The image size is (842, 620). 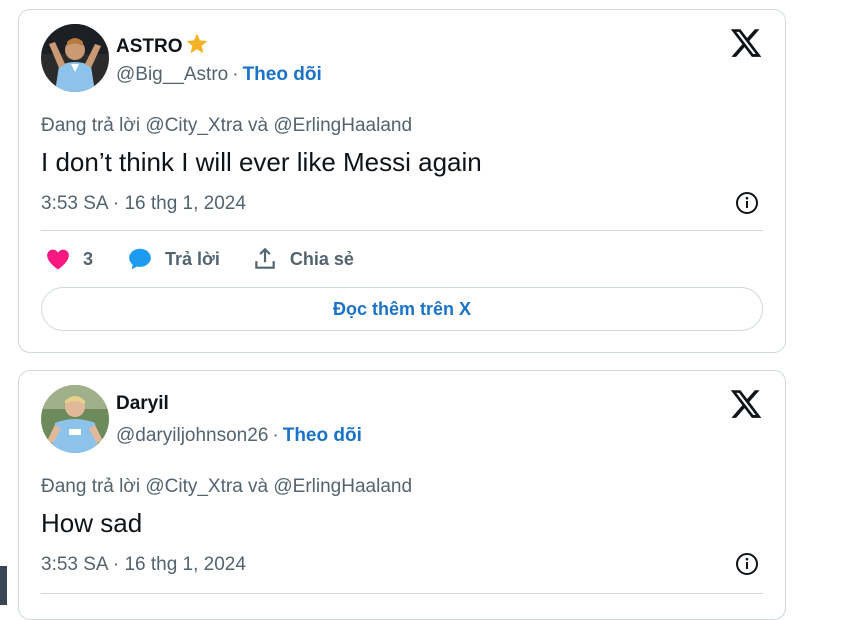 I want to click on handle: @daryiljohnson26, so click(x=192, y=435).